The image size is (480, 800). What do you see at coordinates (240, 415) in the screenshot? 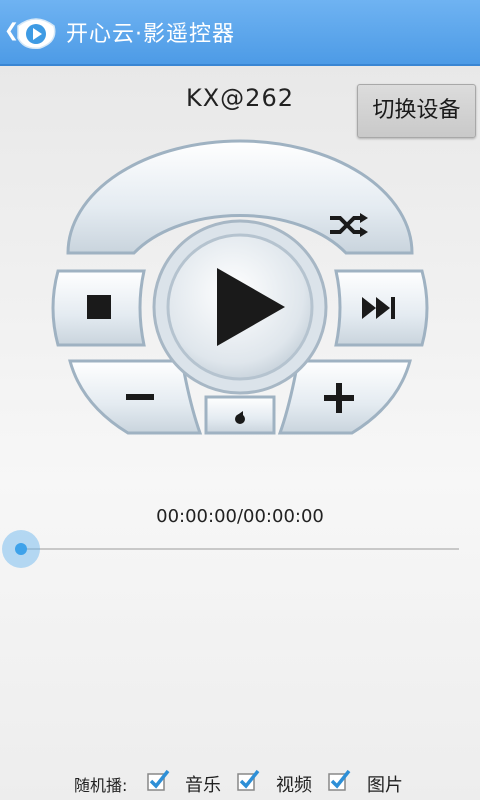
I see `mute-button` at bounding box center [240, 415].